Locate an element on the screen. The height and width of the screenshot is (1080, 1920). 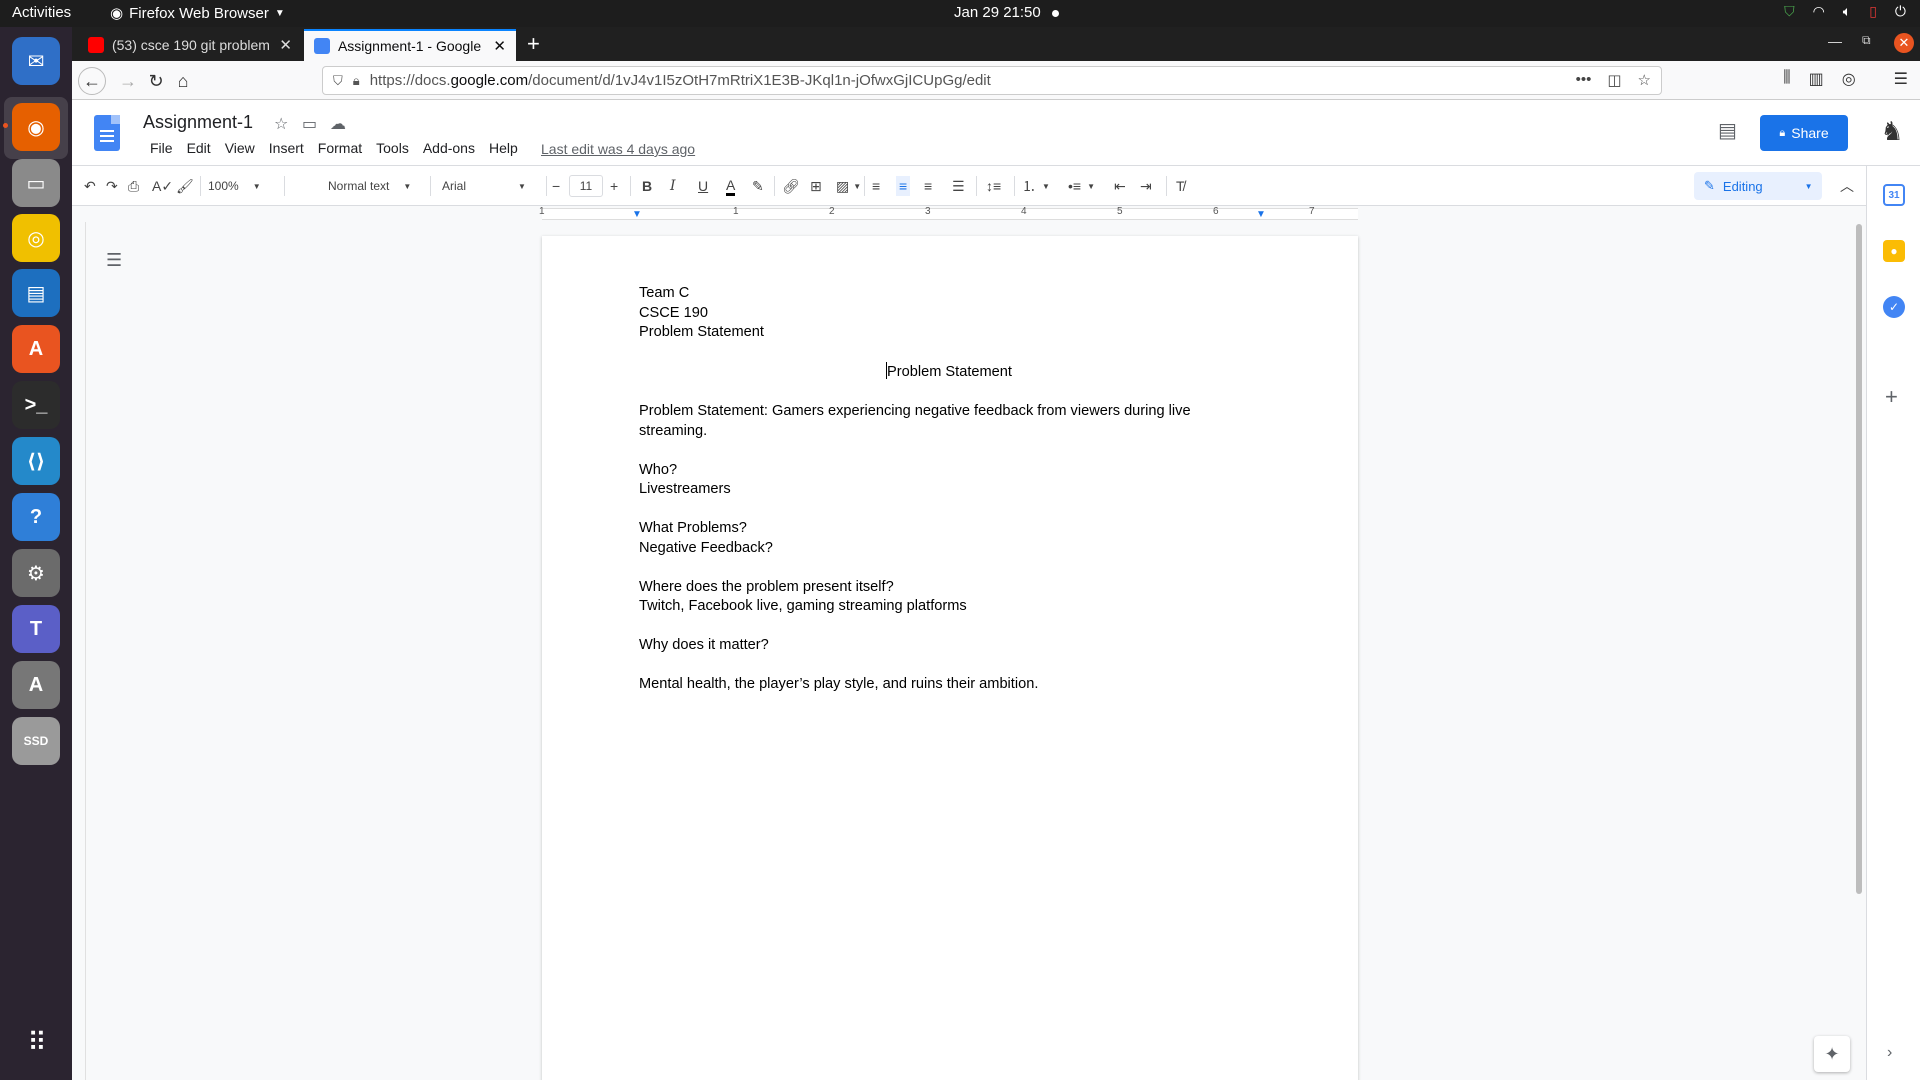
hide-menus-icon: ︿ is located at coordinates (1847, 186).